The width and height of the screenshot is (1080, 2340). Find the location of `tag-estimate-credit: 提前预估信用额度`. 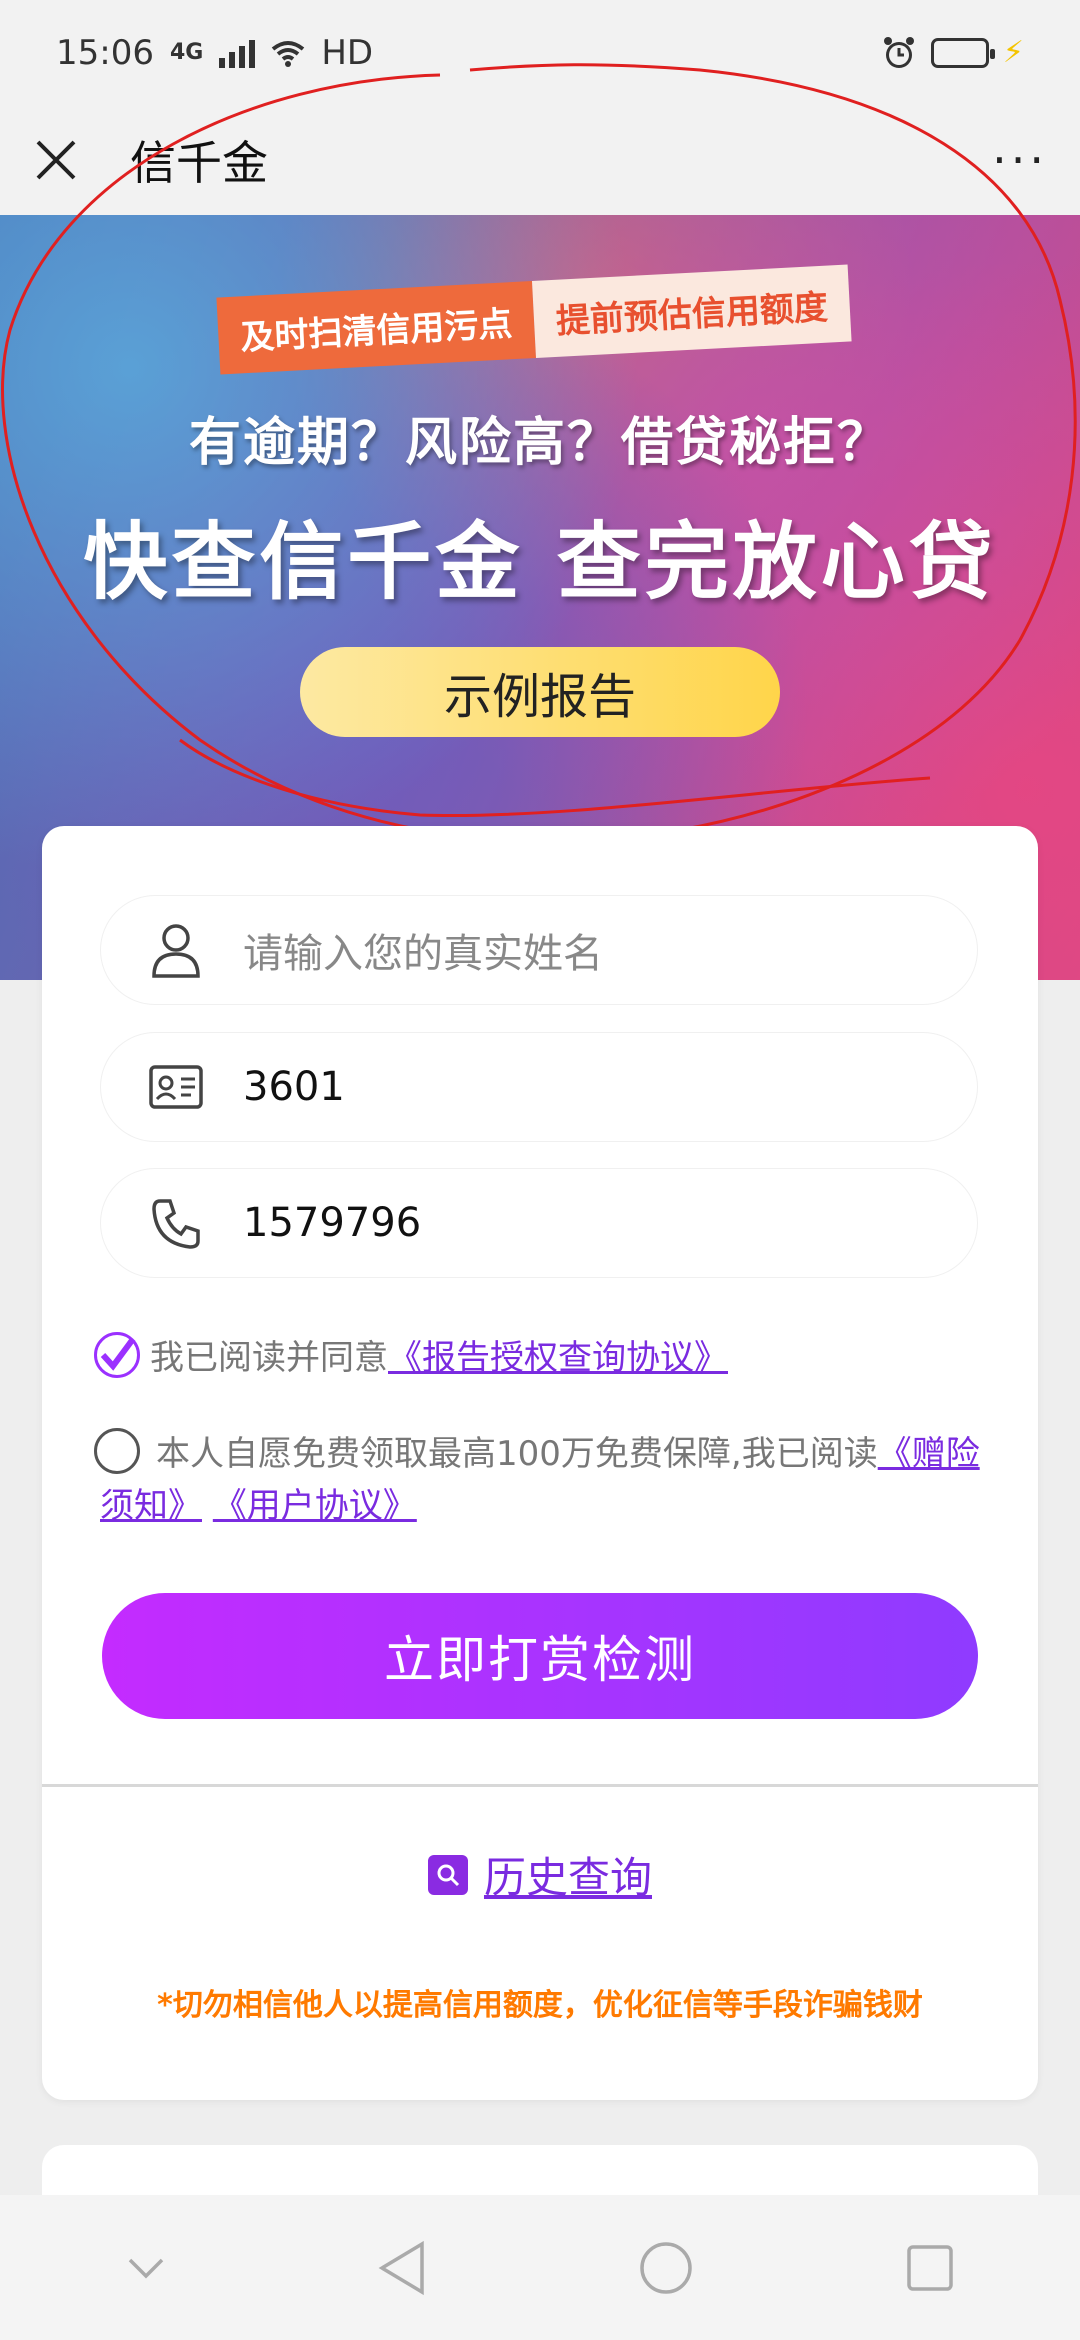

tag-estimate-credit: 提前预估信用额度 is located at coordinates (691, 311).